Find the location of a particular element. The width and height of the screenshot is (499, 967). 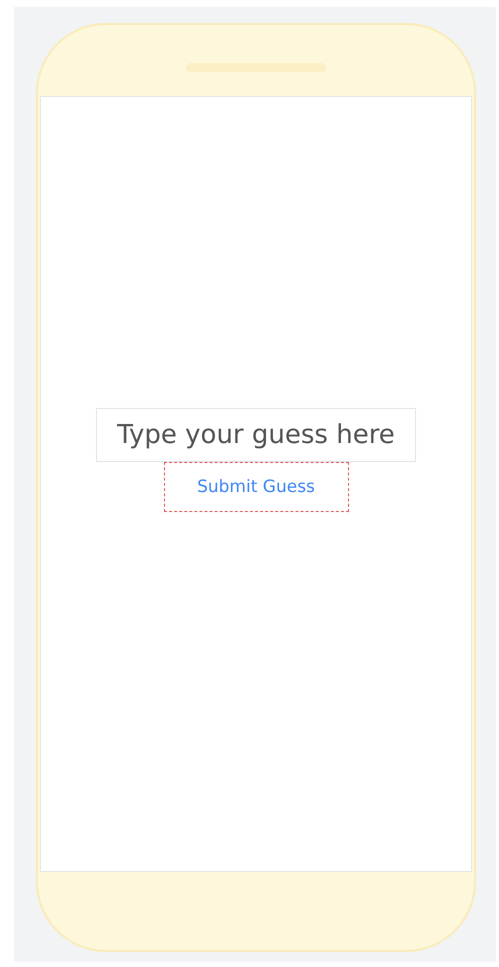

guess-field: Type your guess here is located at coordinates (256, 435).